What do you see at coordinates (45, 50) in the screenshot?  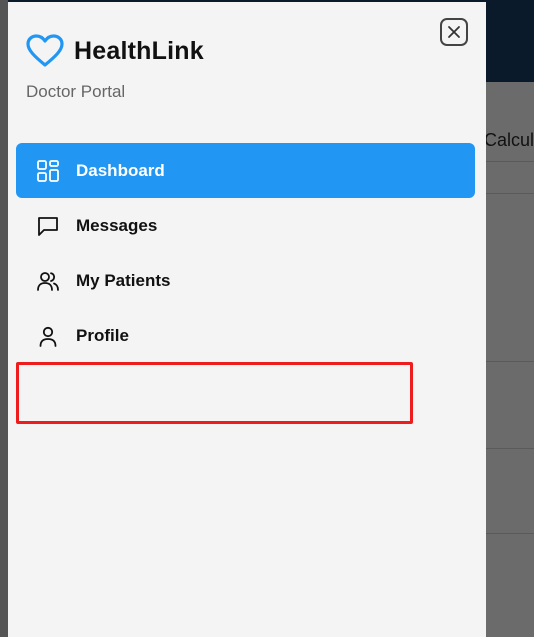 I see `heart-icon` at bounding box center [45, 50].